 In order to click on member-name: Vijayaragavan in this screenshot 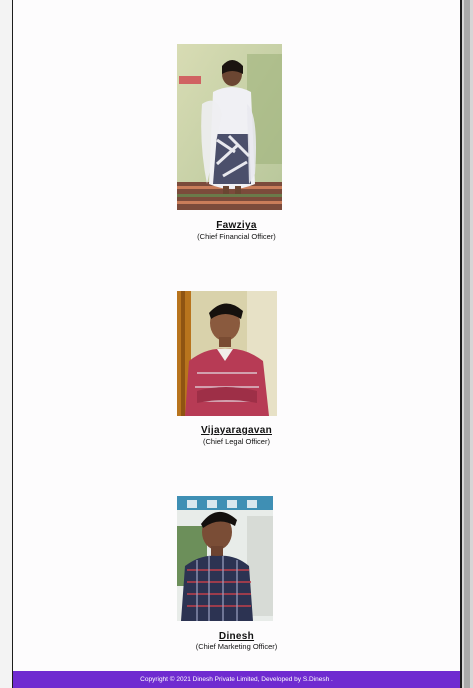, I will do `click(236, 430)`.